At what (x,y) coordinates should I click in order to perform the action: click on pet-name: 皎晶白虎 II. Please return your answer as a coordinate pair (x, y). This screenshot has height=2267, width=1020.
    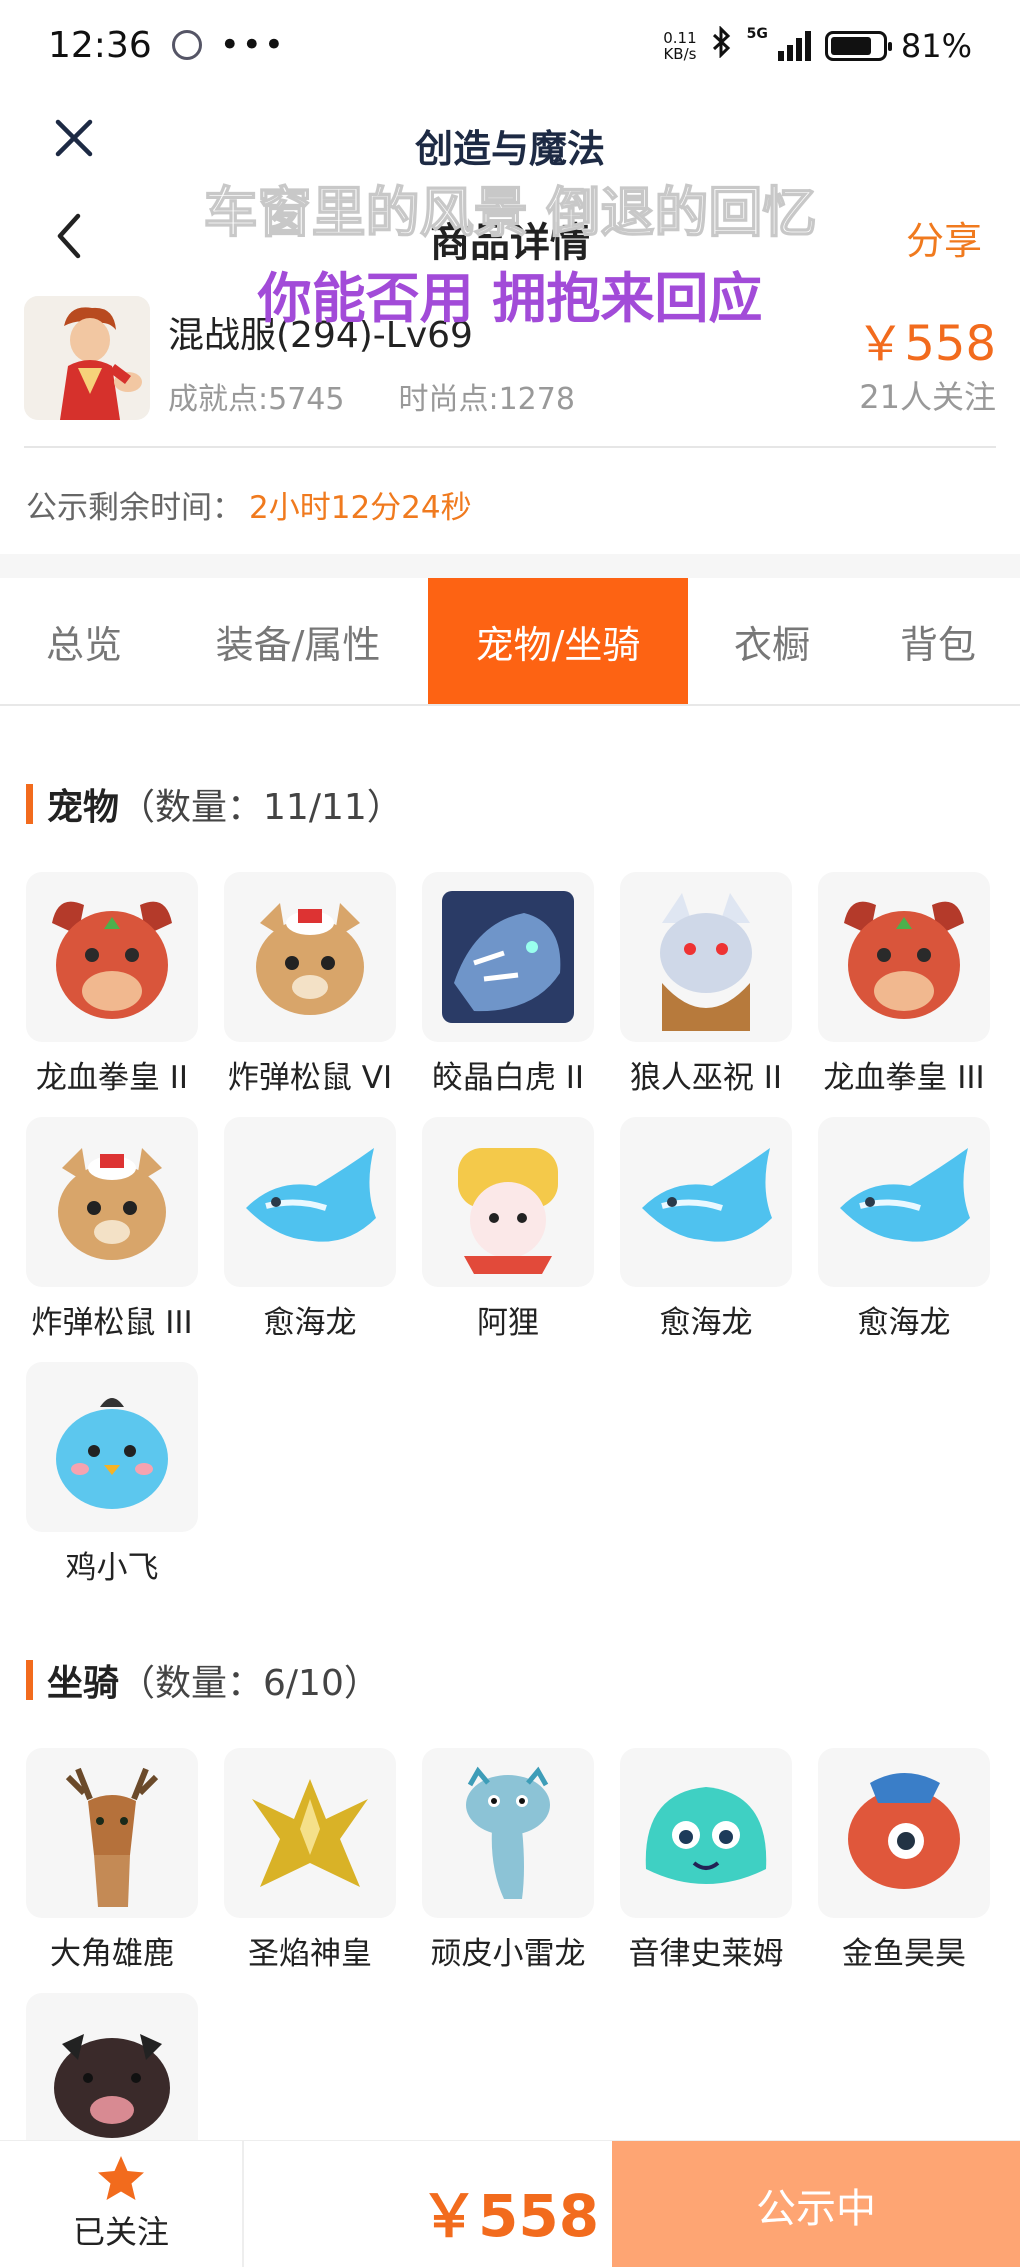
    Looking at the image, I should click on (508, 1078).